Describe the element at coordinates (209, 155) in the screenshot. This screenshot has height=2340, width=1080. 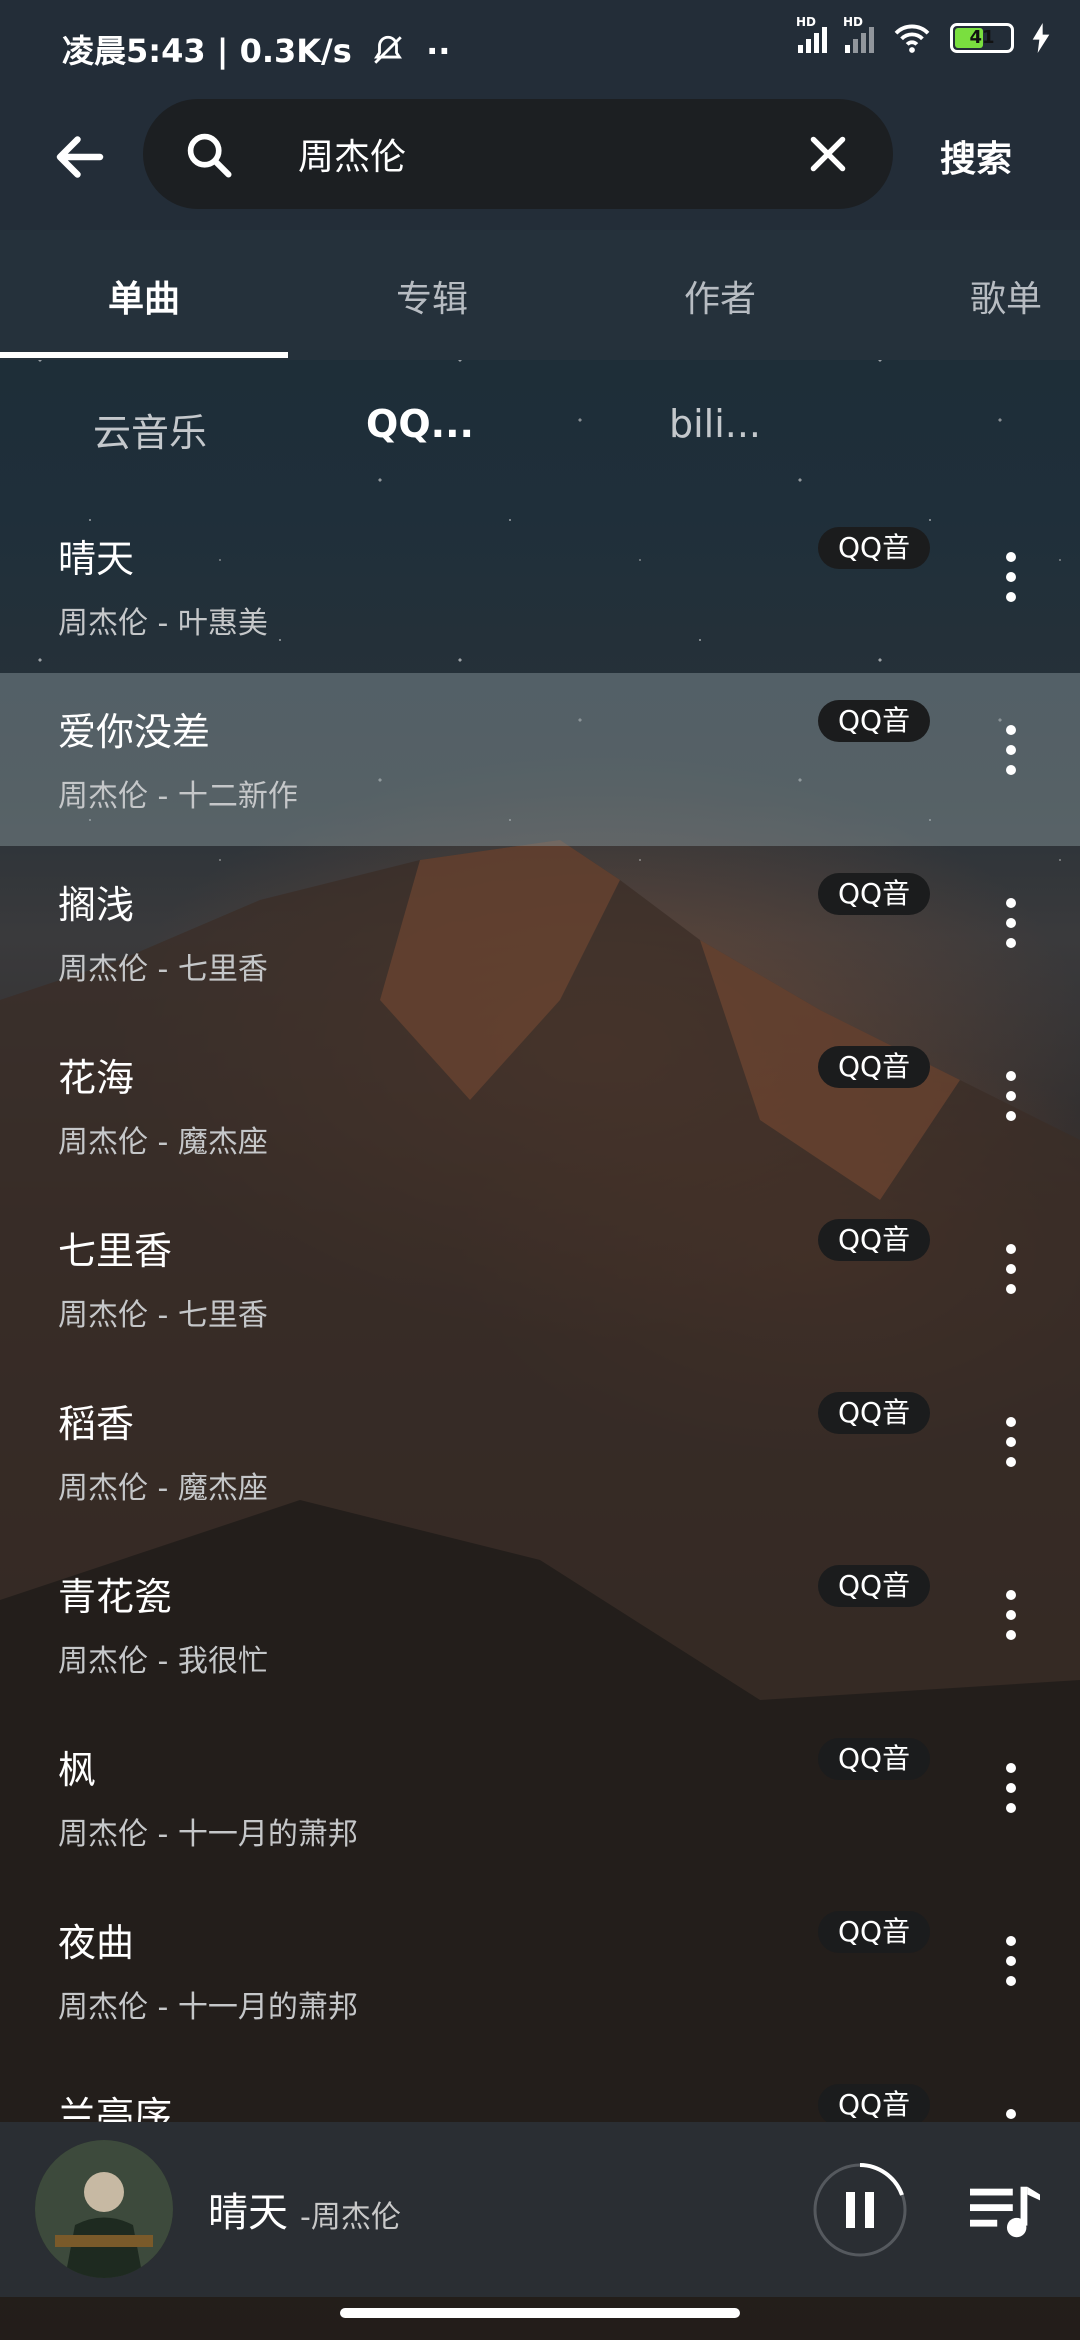
I see `search-icon` at that location.